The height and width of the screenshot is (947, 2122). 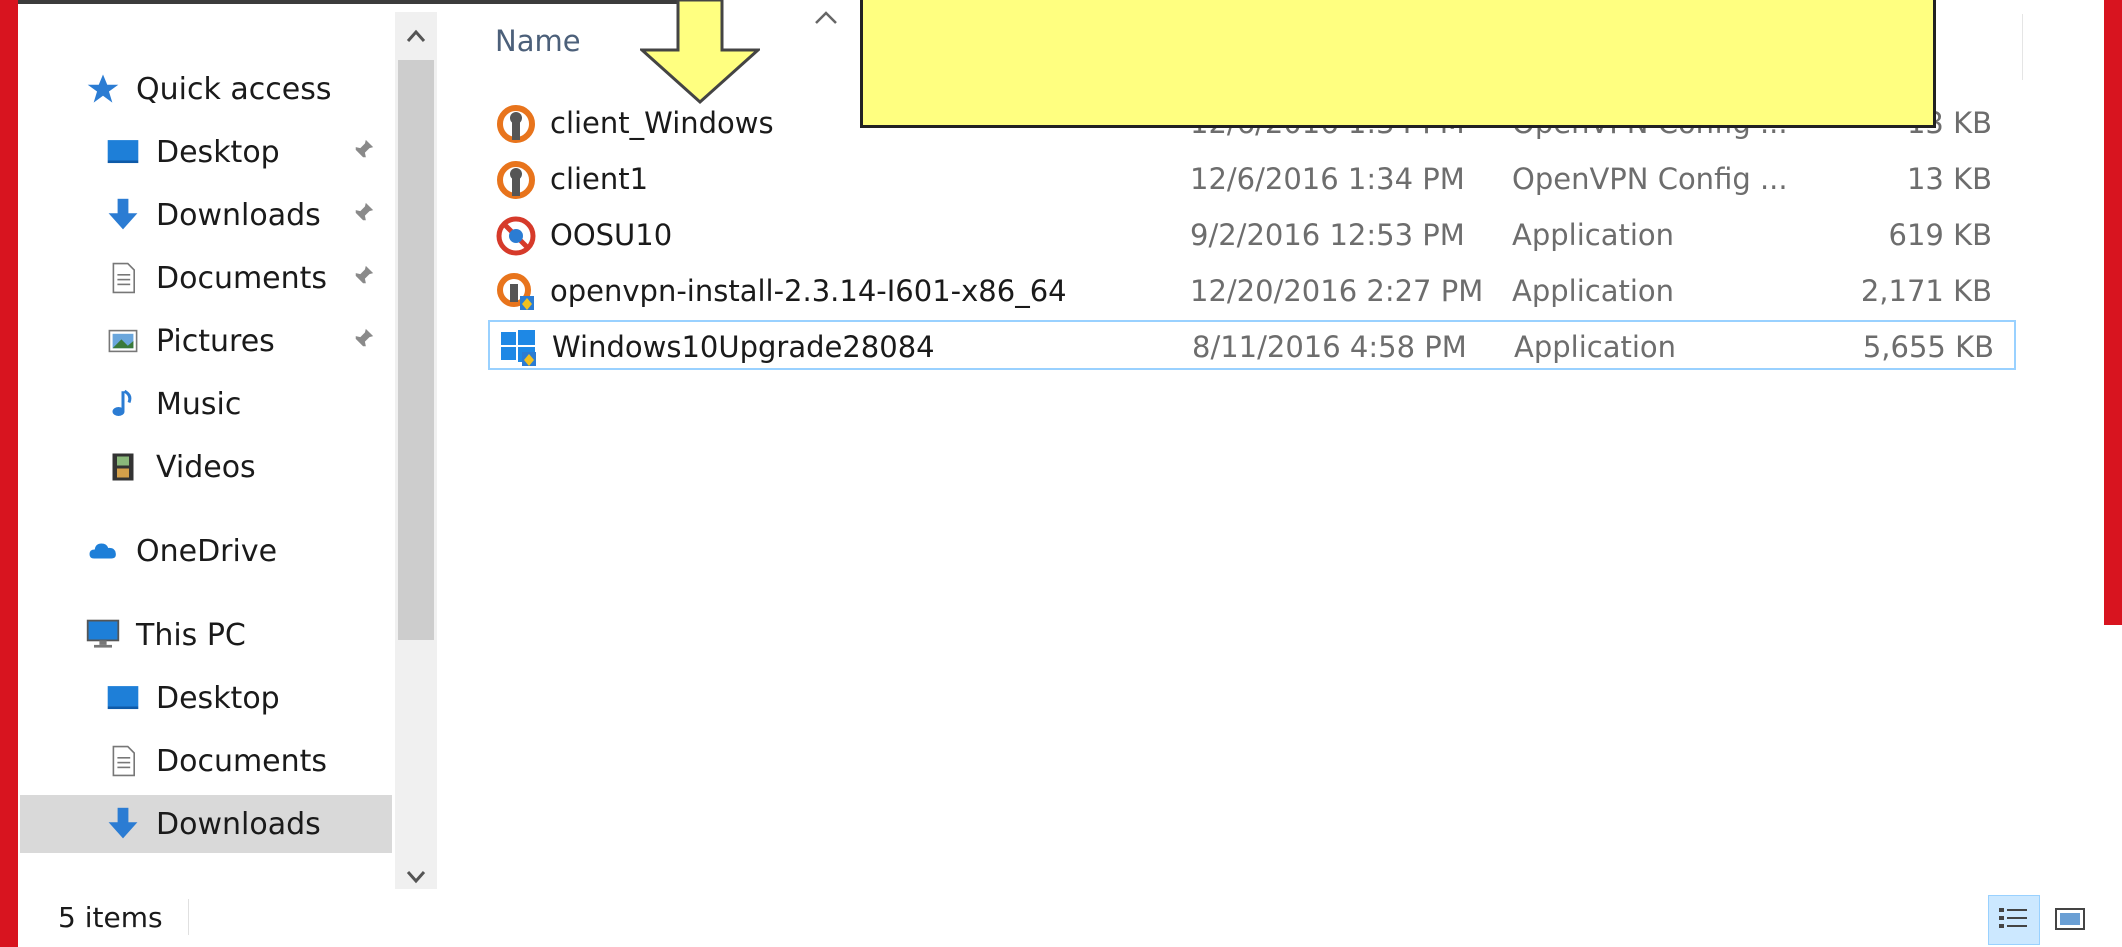 What do you see at coordinates (1329, 347) in the screenshot?
I see `file-date-modified: 8/11/2016 4:58 PM` at bounding box center [1329, 347].